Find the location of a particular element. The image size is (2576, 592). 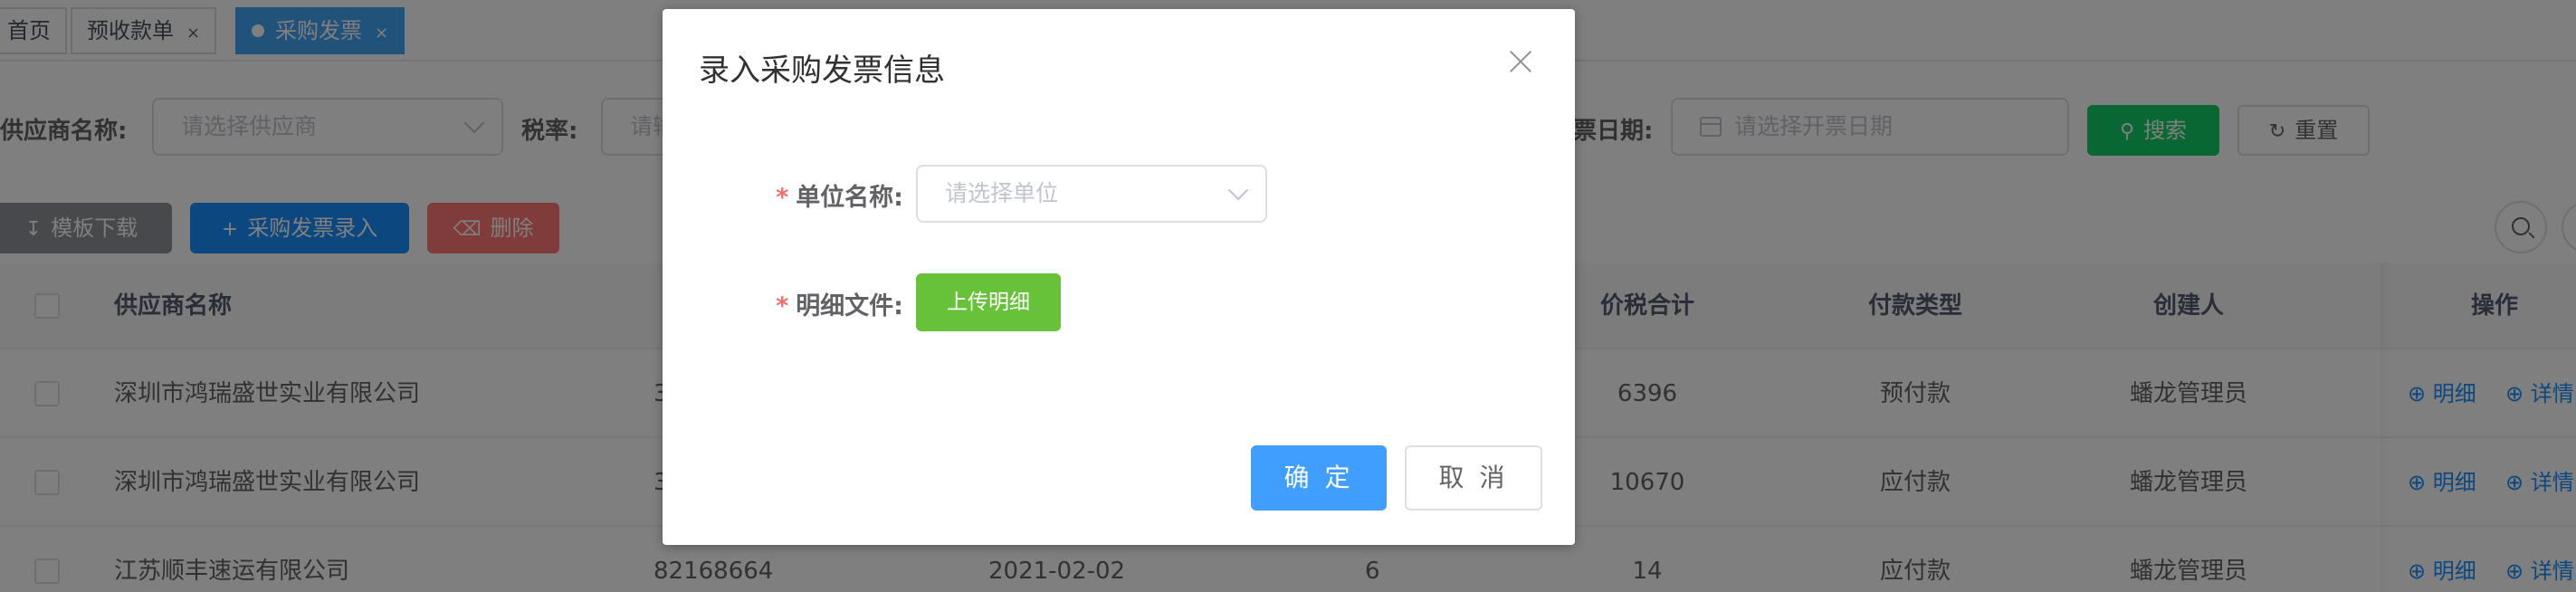

dialog-title: 录入采购发票信息 is located at coordinates (822, 71).